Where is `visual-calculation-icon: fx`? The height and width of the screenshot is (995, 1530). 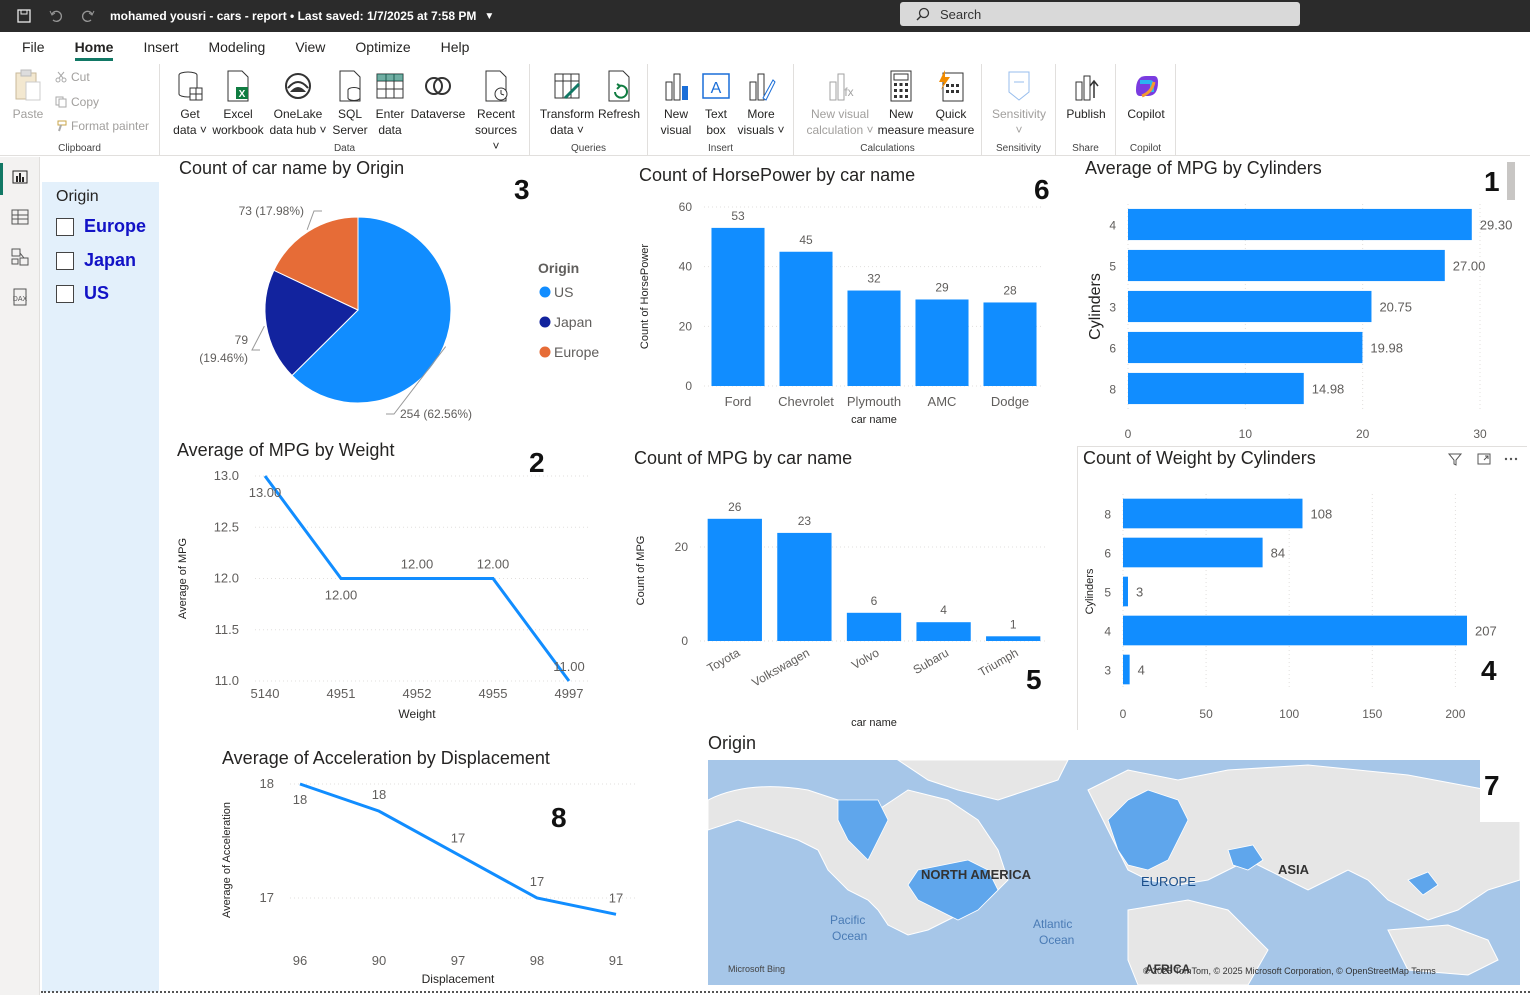
visual-calculation-icon: fx is located at coordinates (841, 87).